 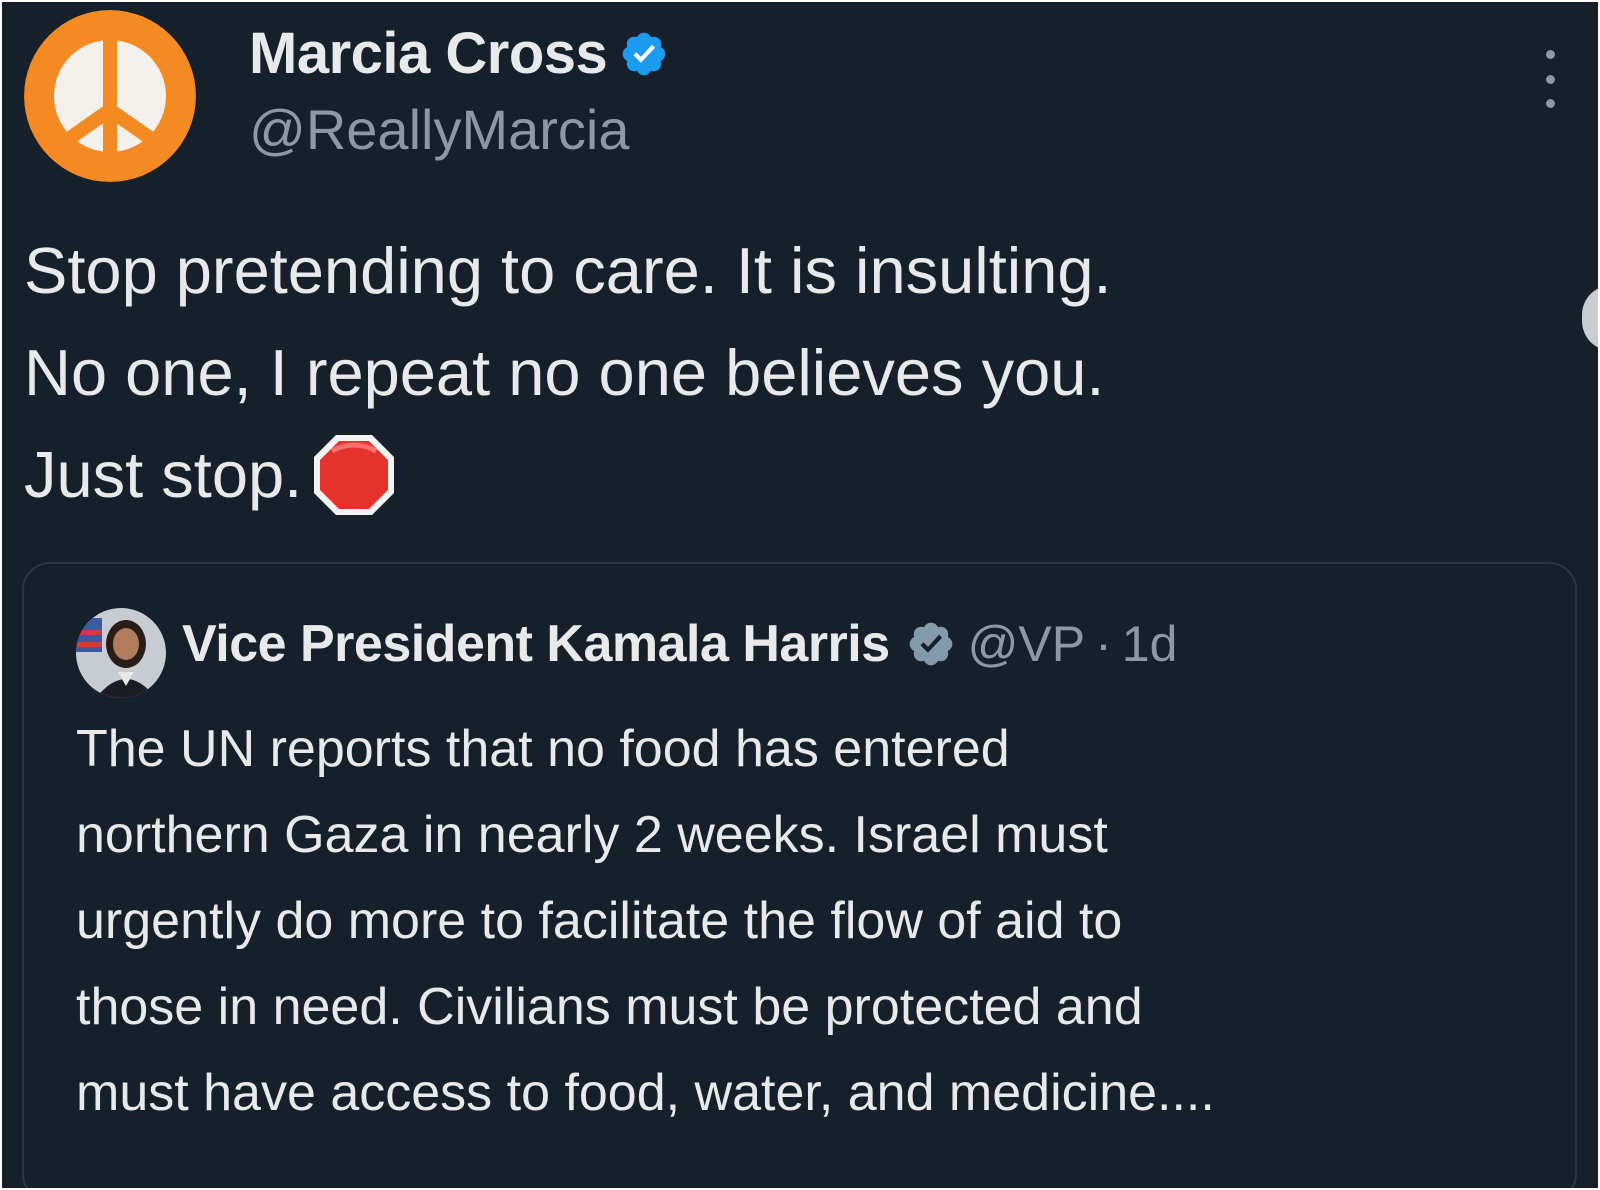 I want to click on tweet-text-line-last: Just stop., so click(x=794, y=475).